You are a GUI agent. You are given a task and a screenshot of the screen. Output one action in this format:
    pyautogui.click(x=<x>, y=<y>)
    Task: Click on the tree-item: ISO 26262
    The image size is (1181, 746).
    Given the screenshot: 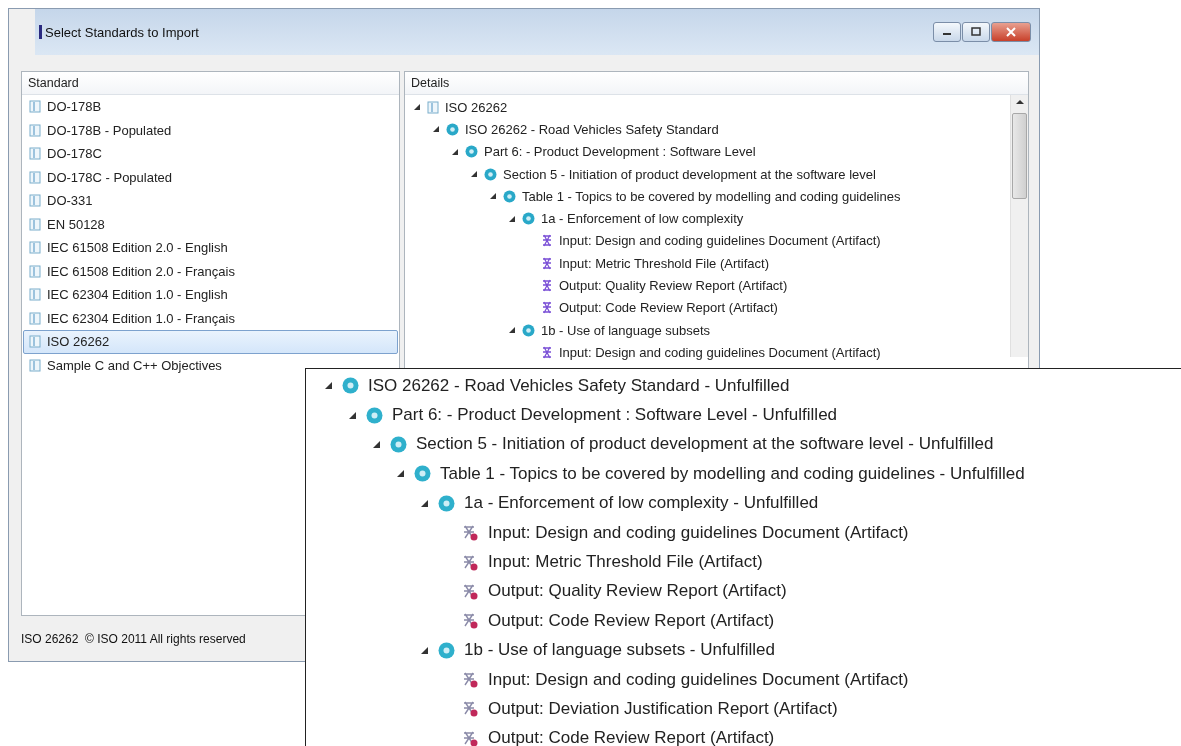 What is the action you would take?
    pyautogui.click(x=707, y=107)
    